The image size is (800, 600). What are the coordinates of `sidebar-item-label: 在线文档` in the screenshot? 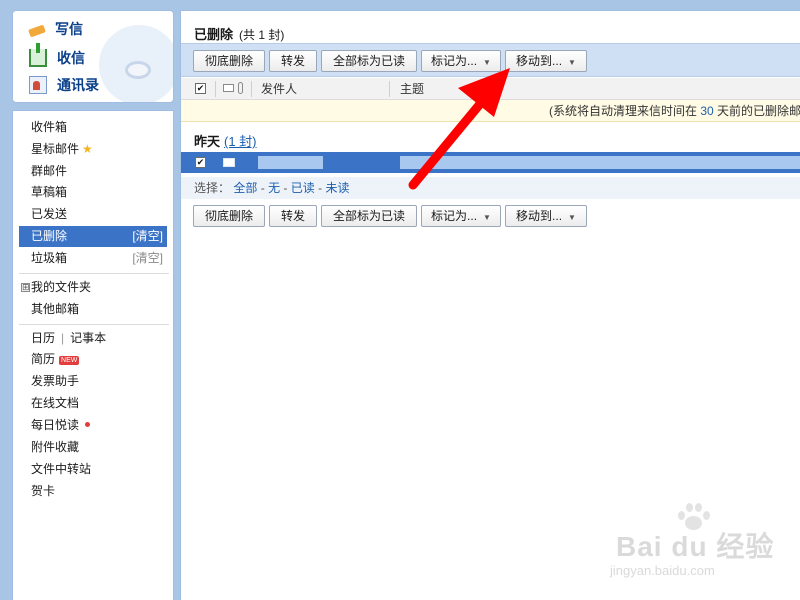 It's located at (55, 403).